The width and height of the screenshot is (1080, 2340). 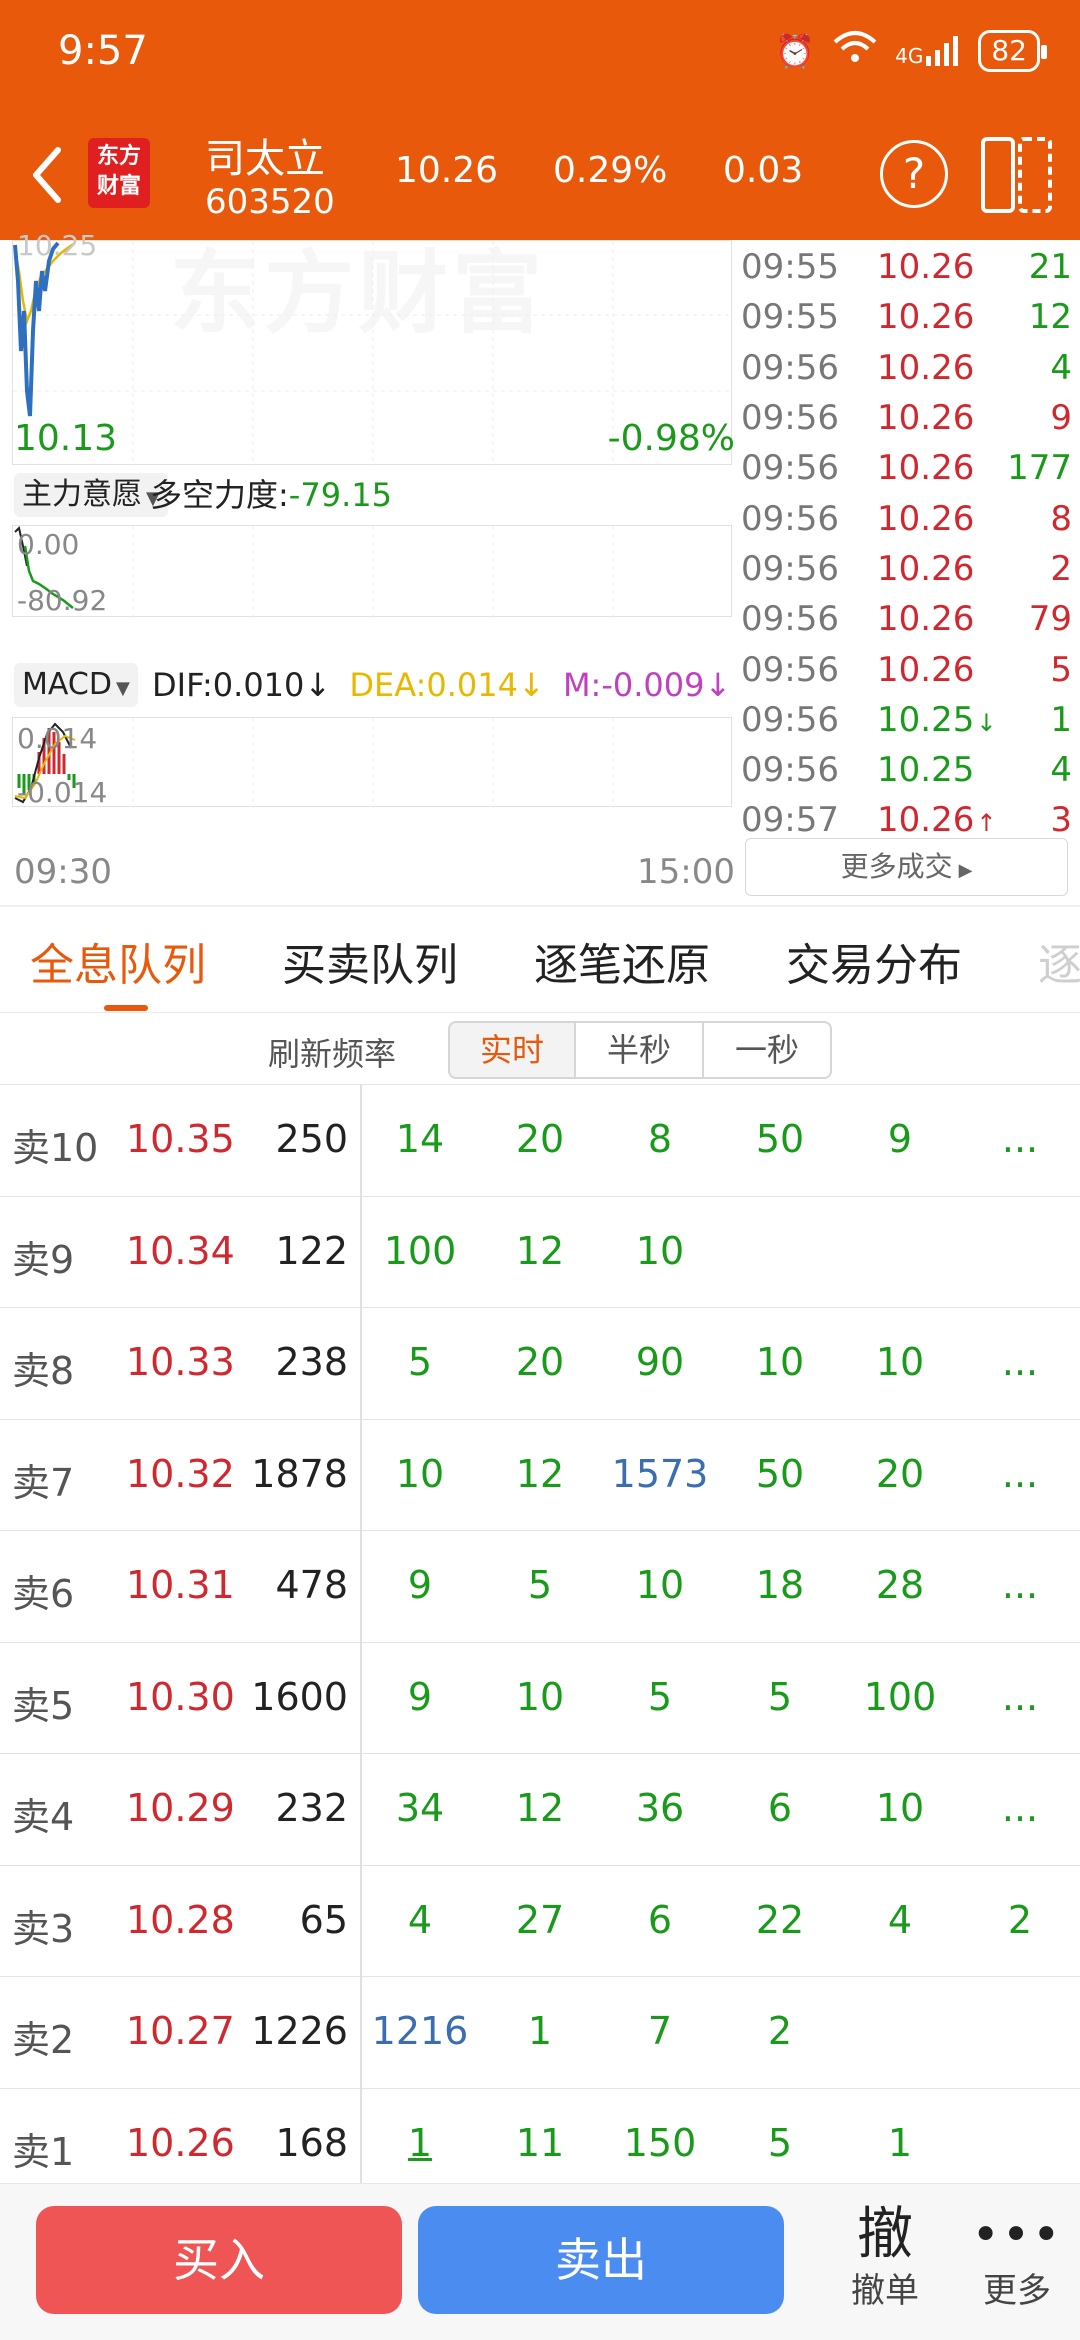 What do you see at coordinates (66, 438) in the screenshot?
I see `price-low-label: 10.13` at bounding box center [66, 438].